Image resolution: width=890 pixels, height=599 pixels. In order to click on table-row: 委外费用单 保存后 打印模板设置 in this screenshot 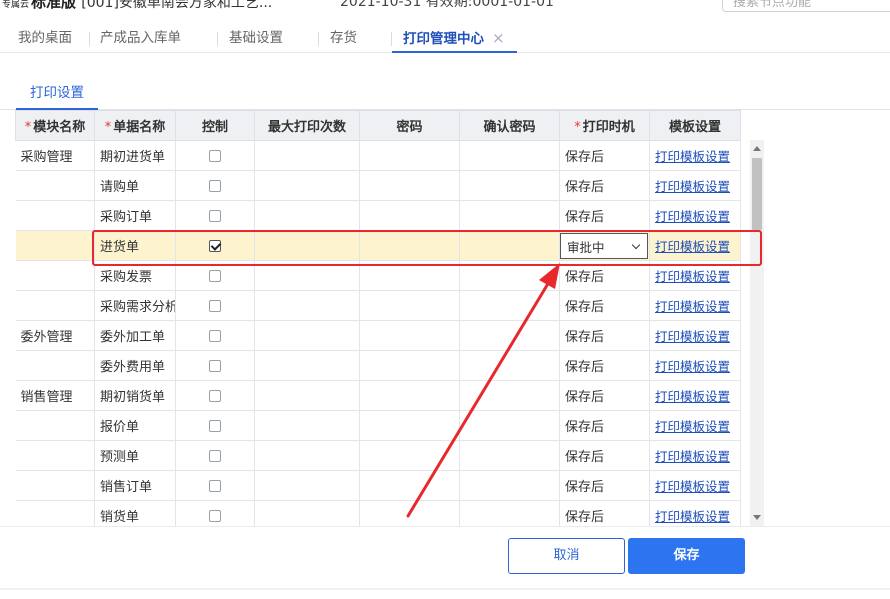, I will do `click(378, 365)`.